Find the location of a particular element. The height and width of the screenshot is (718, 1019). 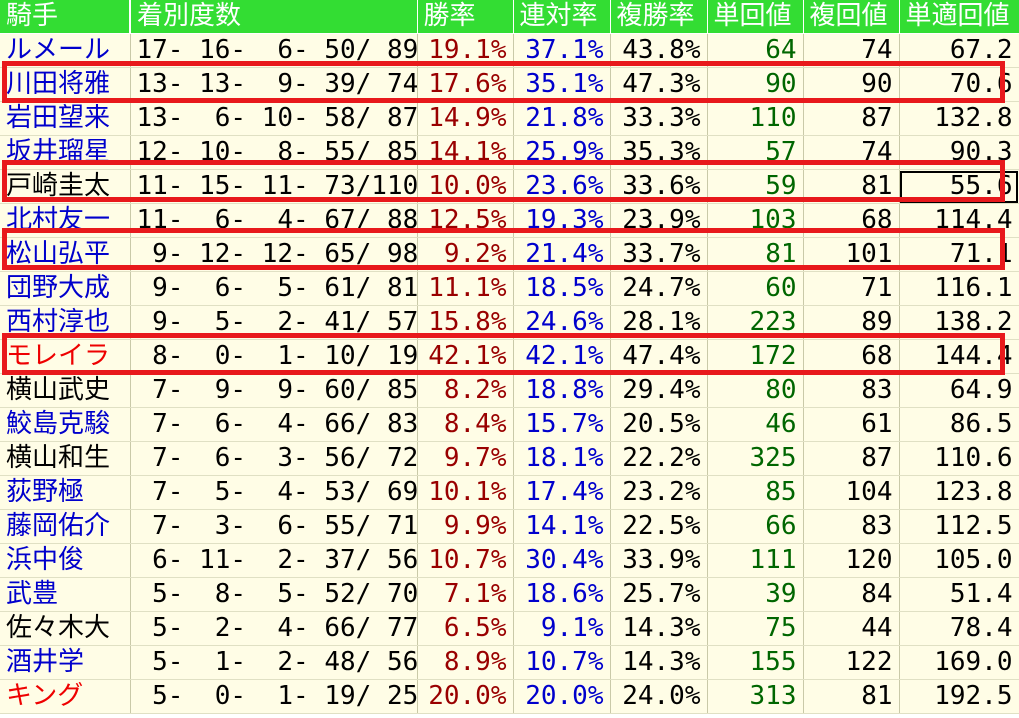

jockey-name: モレイラ is located at coordinates (65, 356).